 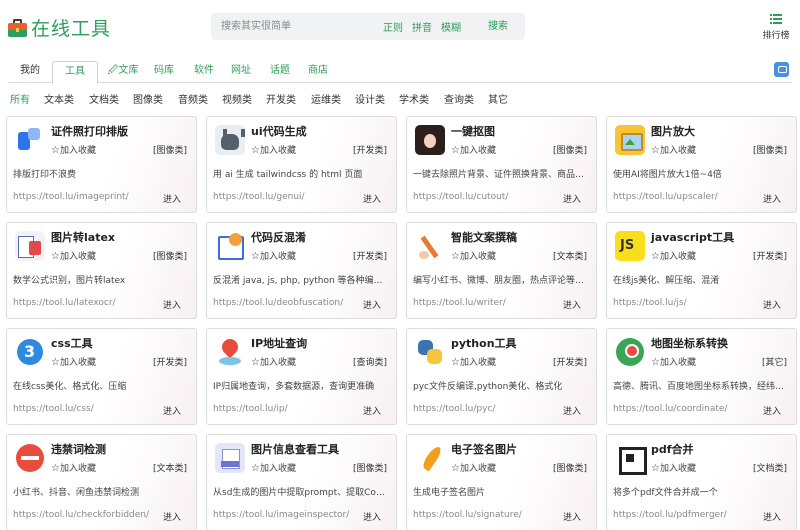 What do you see at coordinates (282, 303) in the screenshot?
I see `tool-url: https://tool.lu/deobfuscation/` at bounding box center [282, 303].